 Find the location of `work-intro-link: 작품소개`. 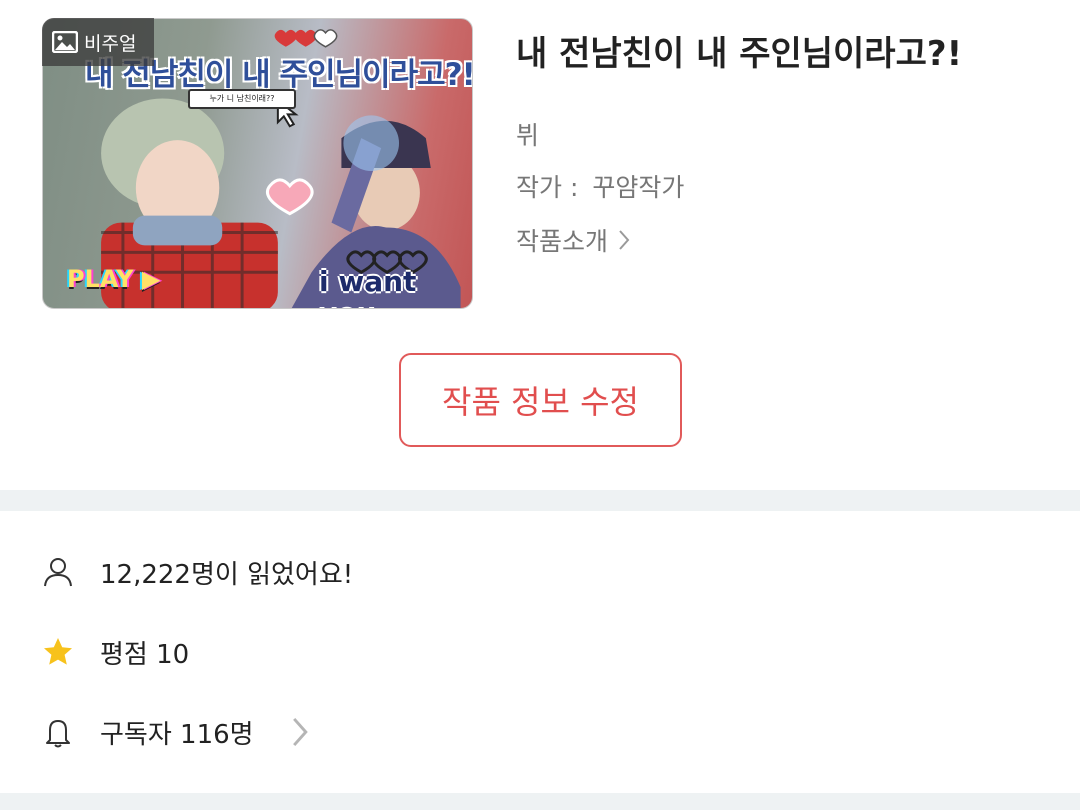

work-intro-link: 작품소개 is located at coordinates (573, 240).